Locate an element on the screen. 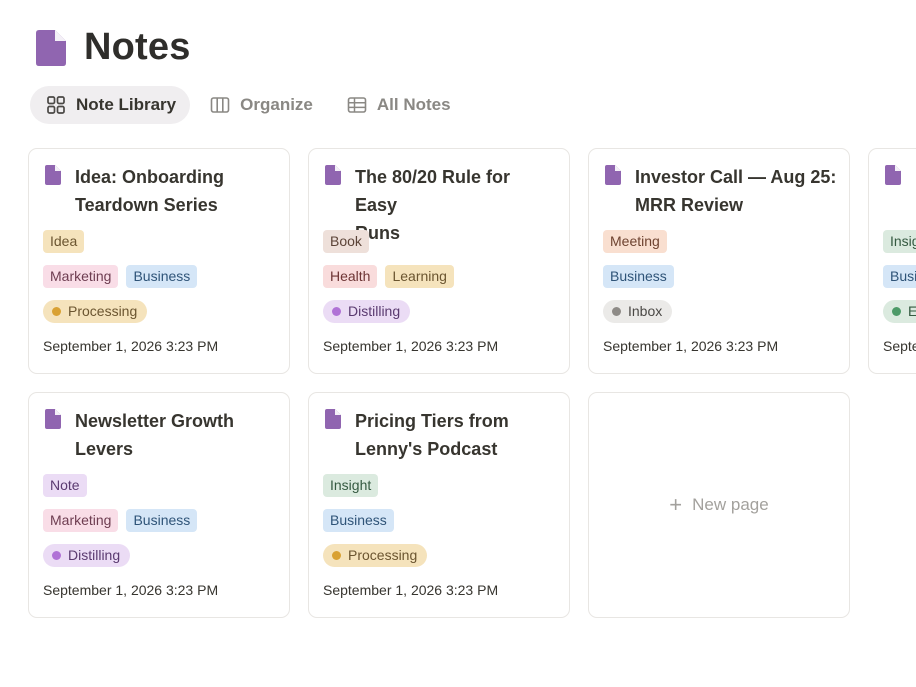 The width and height of the screenshot is (916, 687). card-title: Newsletter Growth Levers is located at coordinates (154, 435).